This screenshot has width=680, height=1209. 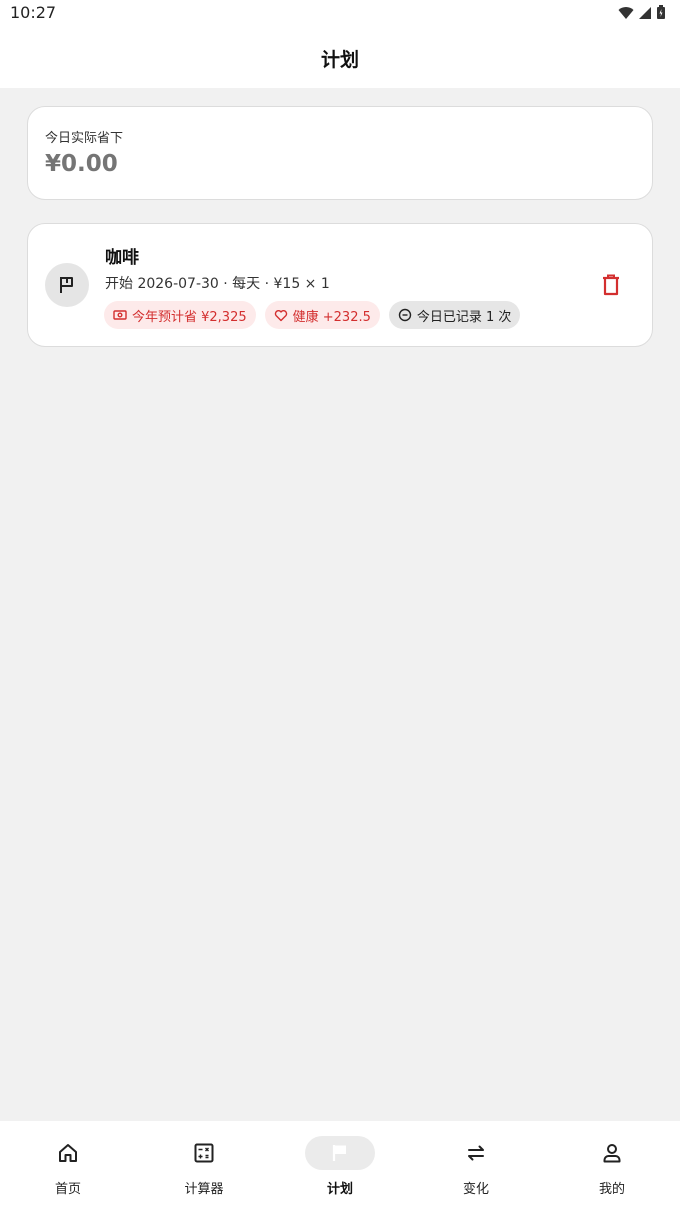 I want to click on nav-icon-container-active, so click(x=340, y=1153).